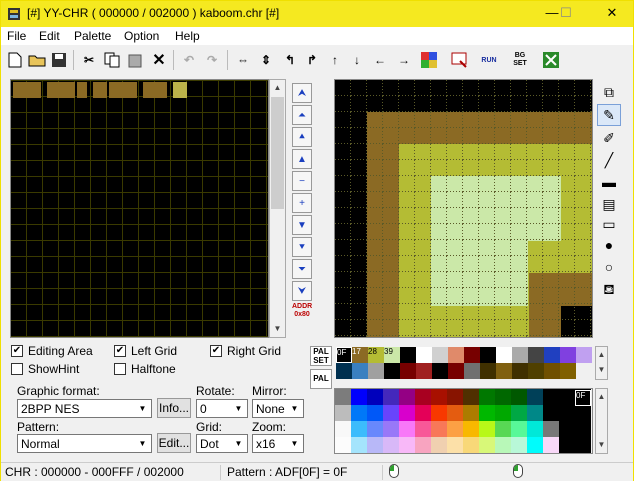 This screenshot has height=481, width=634. What do you see at coordinates (321, 379) in the screenshot?
I see `pal-button: PAL` at bounding box center [321, 379].